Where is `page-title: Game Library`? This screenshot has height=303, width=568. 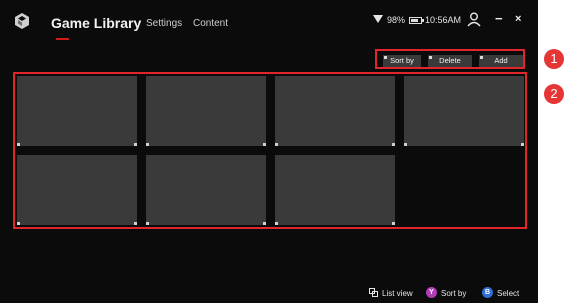
page-title: Game Library is located at coordinates (96, 23).